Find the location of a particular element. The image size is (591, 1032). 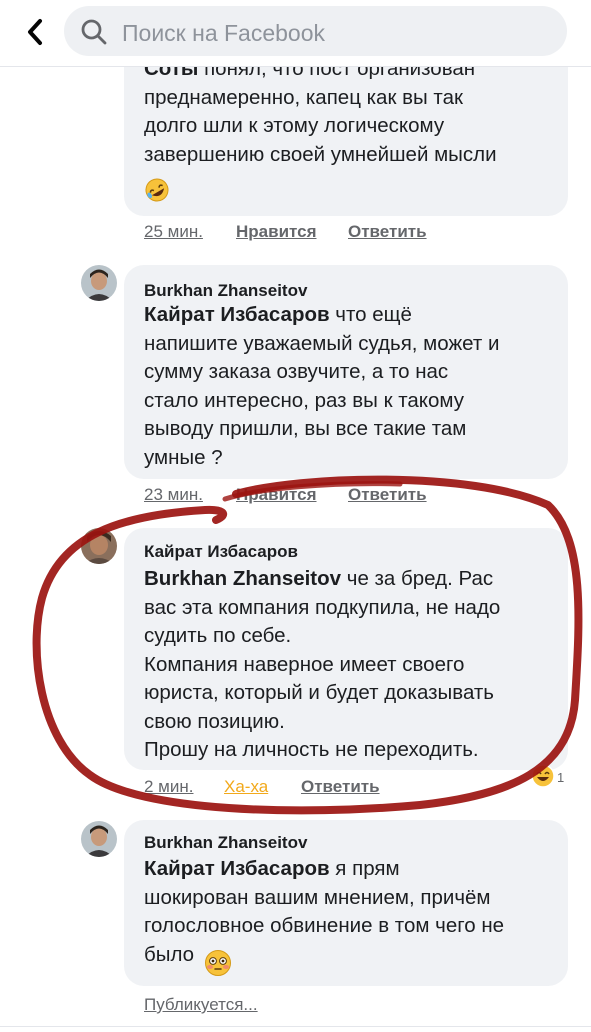

back-button is located at coordinates (35, 32).